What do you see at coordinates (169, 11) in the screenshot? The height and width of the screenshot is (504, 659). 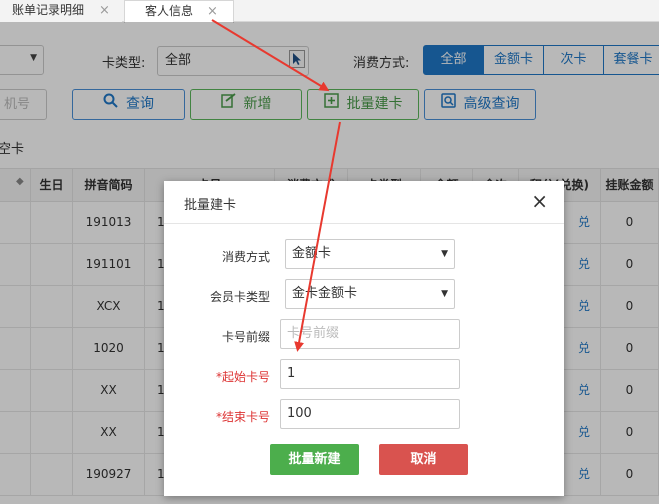 I see `tab-label: 客人信息` at bounding box center [169, 11].